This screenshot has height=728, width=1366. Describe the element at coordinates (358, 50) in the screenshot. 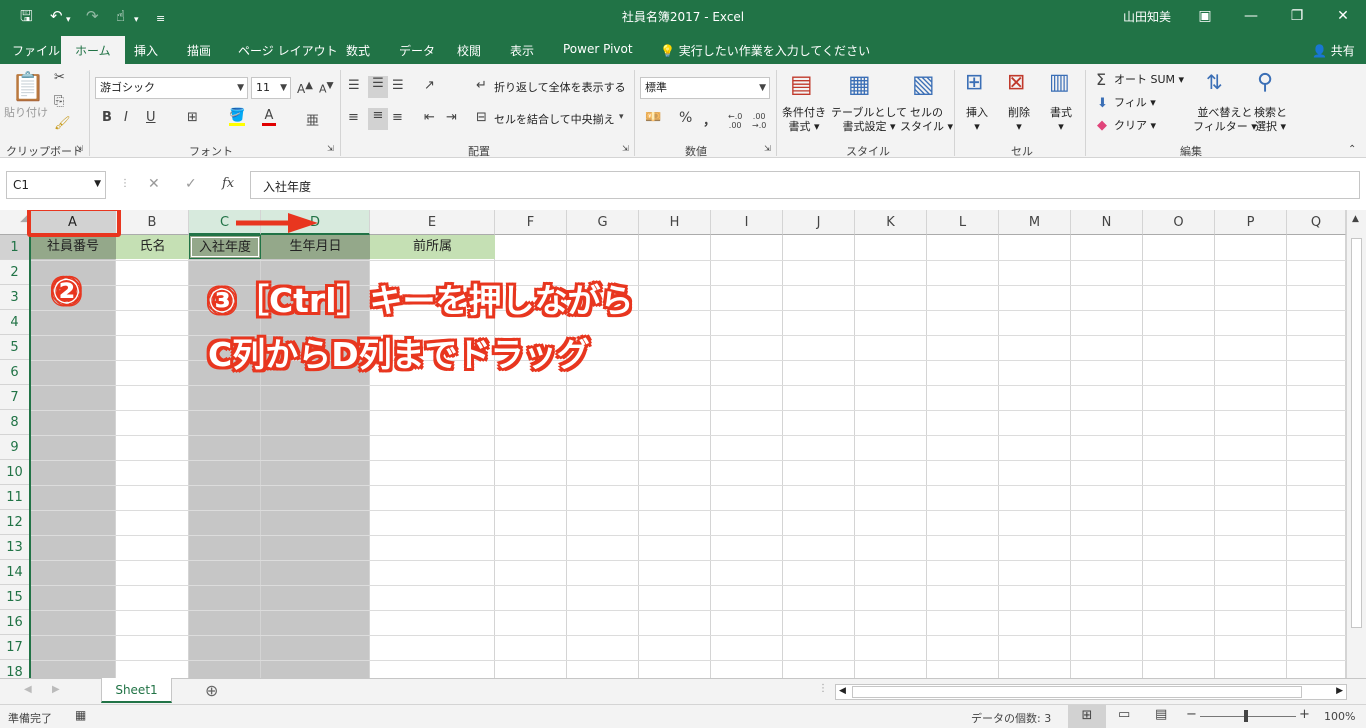

I see `tab-formulas: 数式` at that location.